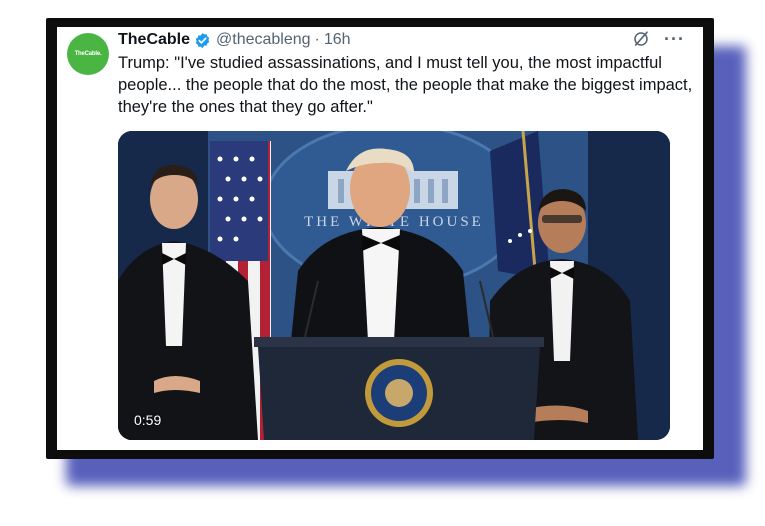 The height and width of the screenshot is (526, 765). I want to click on handle: @thecableng, so click(263, 40).